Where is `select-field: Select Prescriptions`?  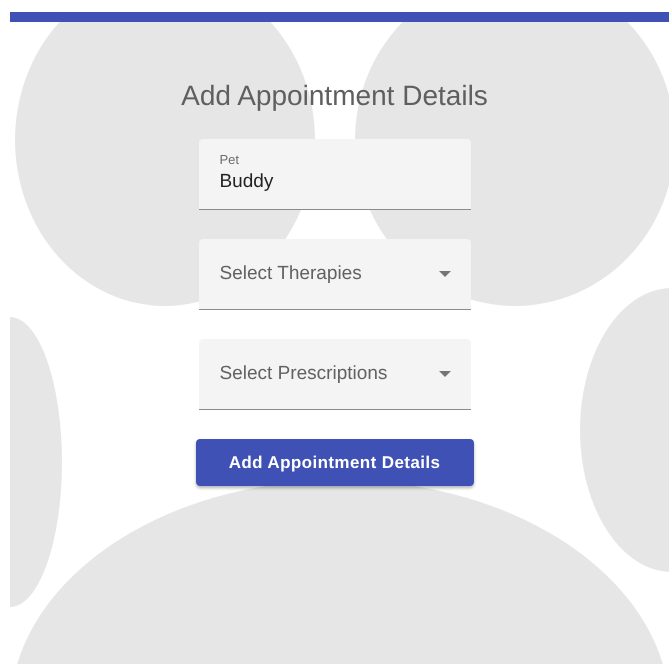
select-field: Select Prescriptions is located at coordinates (334, 374).